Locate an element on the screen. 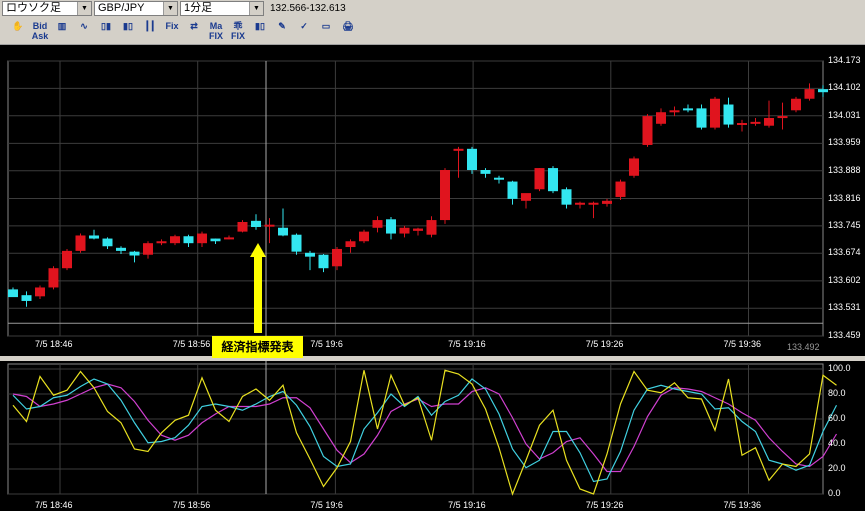 This screenshot has width=865, height=511. event-arrow-head is located at coordinates (258, 250).